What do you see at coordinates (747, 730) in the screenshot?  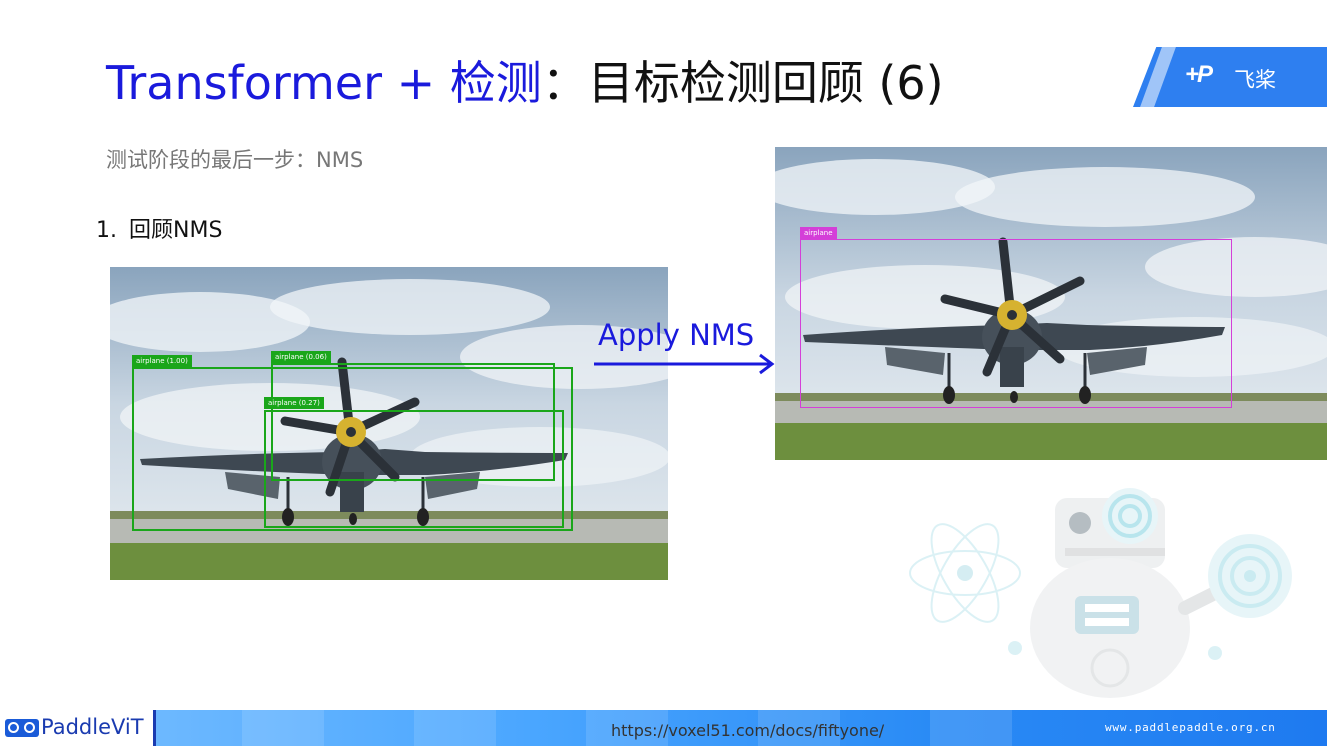 I see `source-url: https://voxel51.com/docs/fiftyone/` at bounding box center [747, 730].